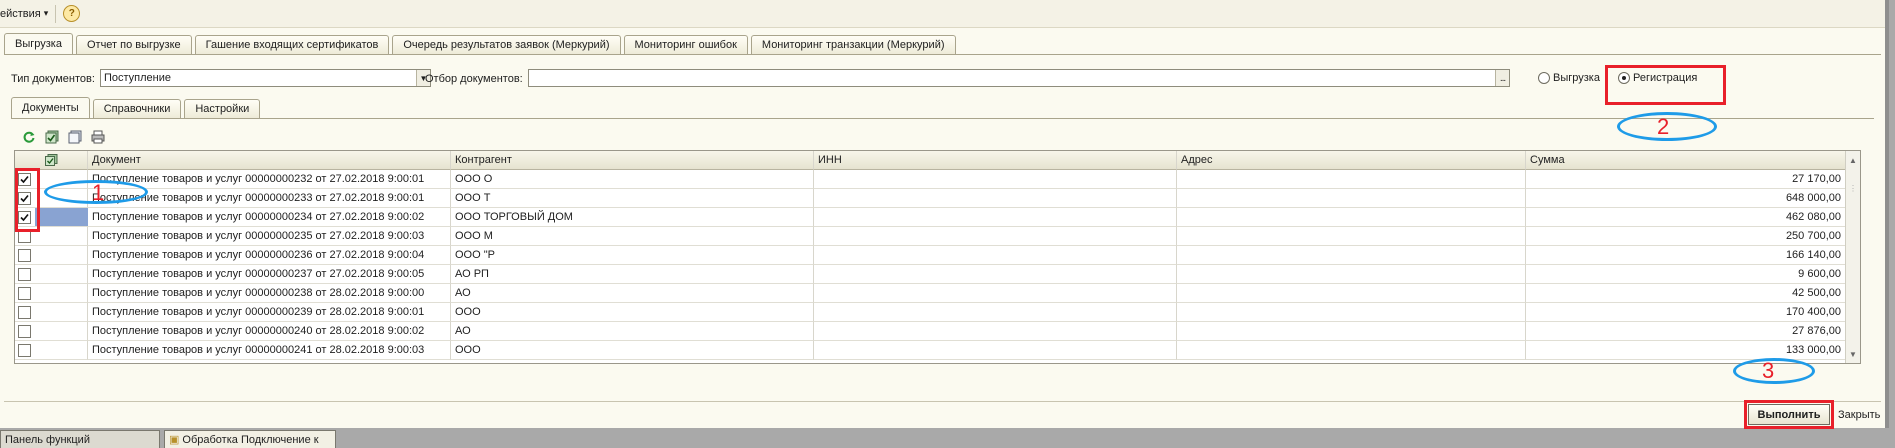 The image size is (1895, 448). I want to click on help-icon: ?, so click(72, 13).